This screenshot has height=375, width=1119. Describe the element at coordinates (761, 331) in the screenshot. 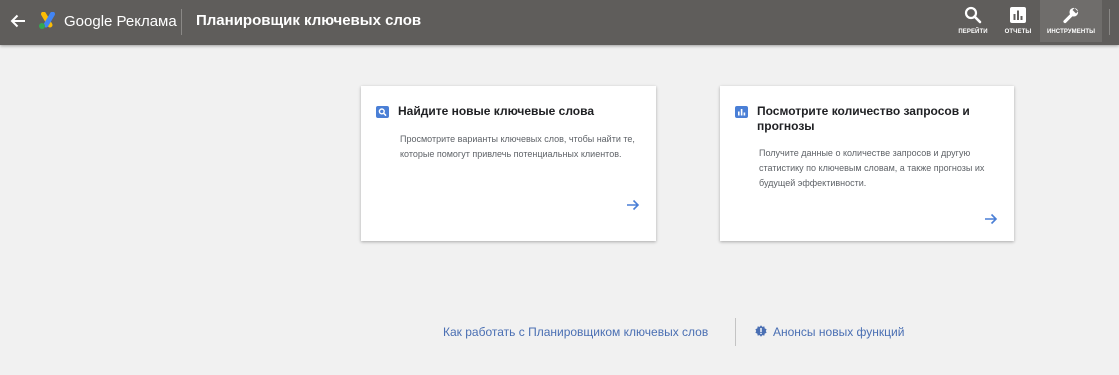

I see `new-badge-icon` at that location.